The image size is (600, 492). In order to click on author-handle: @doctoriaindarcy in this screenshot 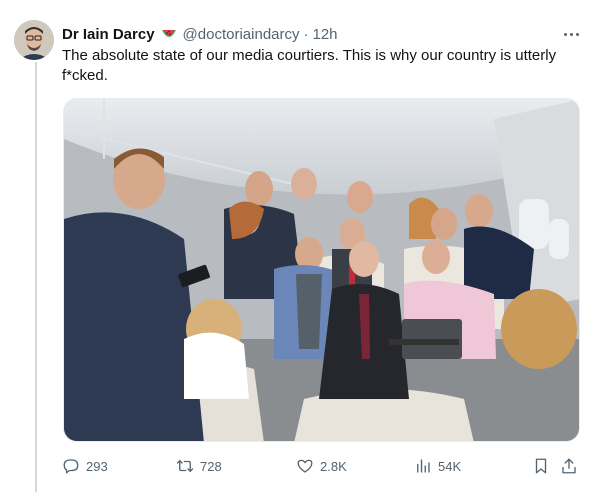, I will do `click(241, 34)`.